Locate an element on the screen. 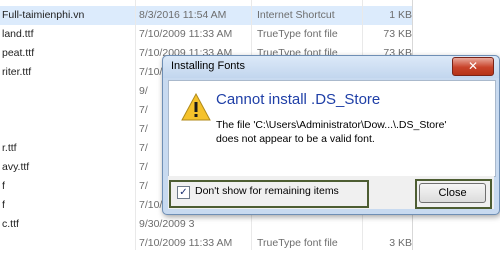 The image size is (500, 253). close-icon: ✕ is located at coordinates (473, 66).